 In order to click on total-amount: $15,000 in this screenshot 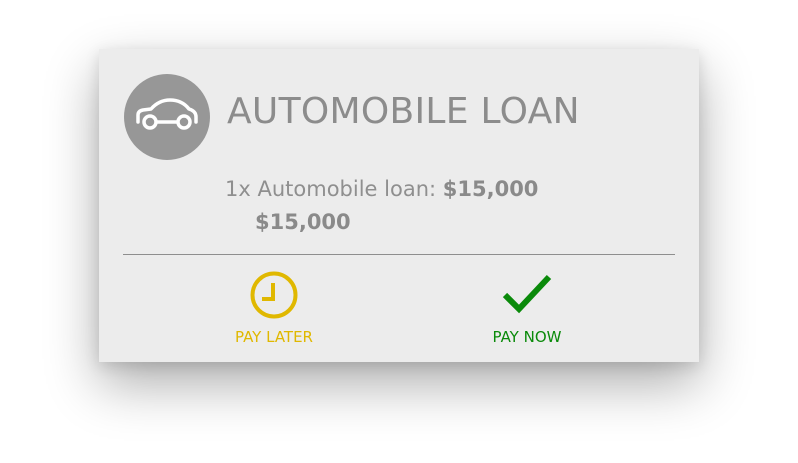, I will do `click(303, 222)`.